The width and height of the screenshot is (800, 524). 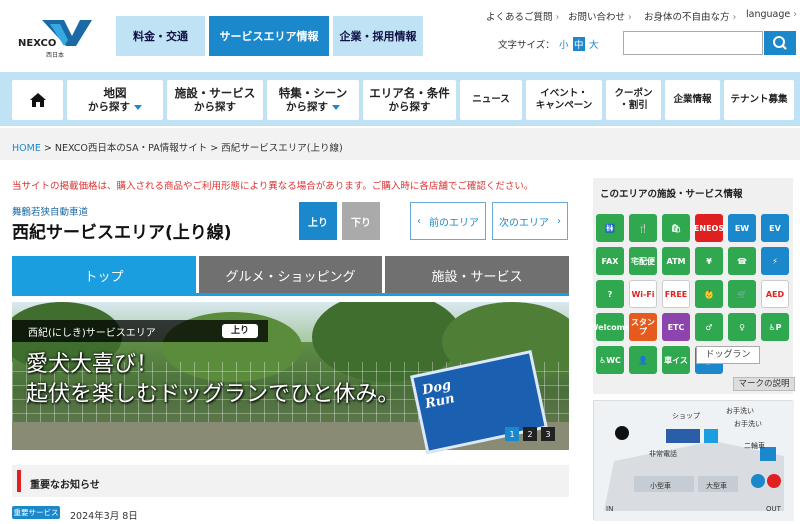 What do you see at coordinates (26, 148) in the screenshot?
I see `breadcrumb-home: HOME` at bounding box center [26, 148].